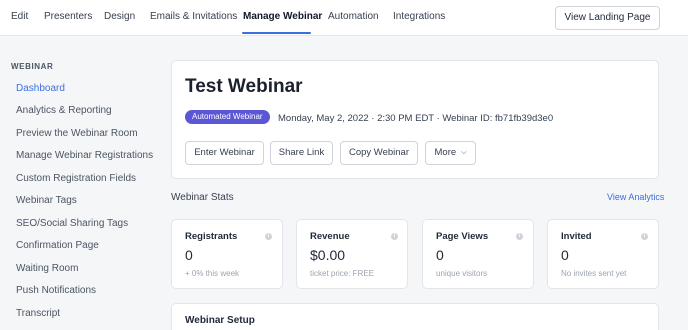  I want to click on sidebar-item-confirmation-page: Confirmation Page, so click(57, 245).